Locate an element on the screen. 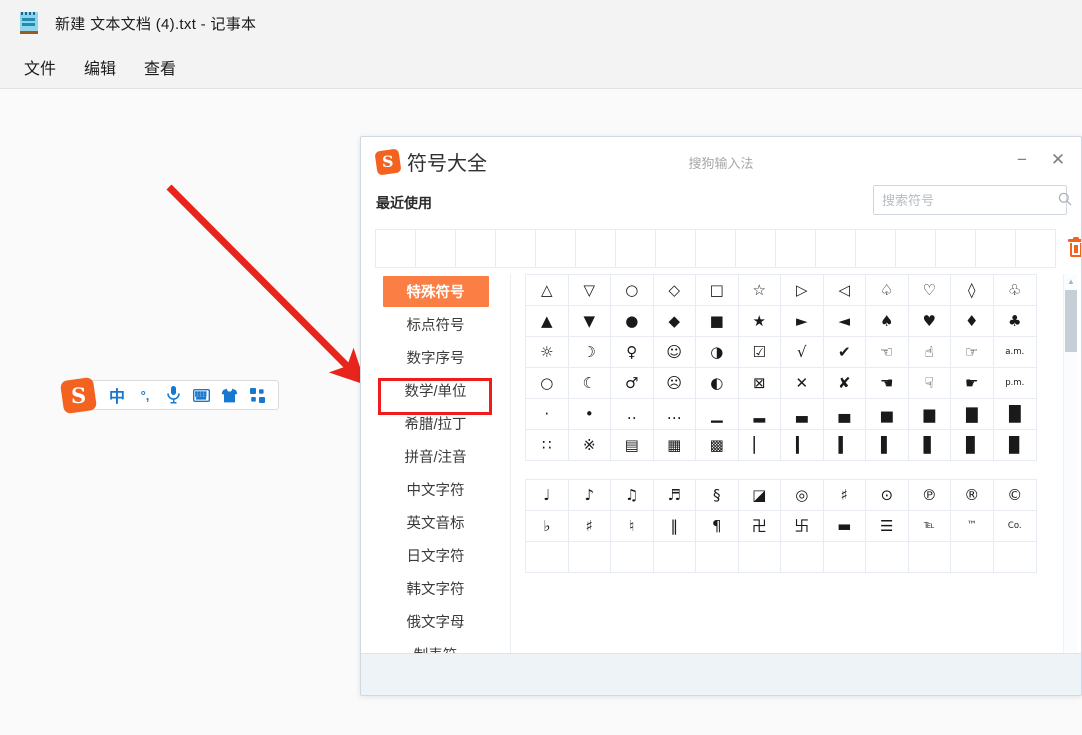  symbol-cell: ▆ is located at coordinates (930, 414).